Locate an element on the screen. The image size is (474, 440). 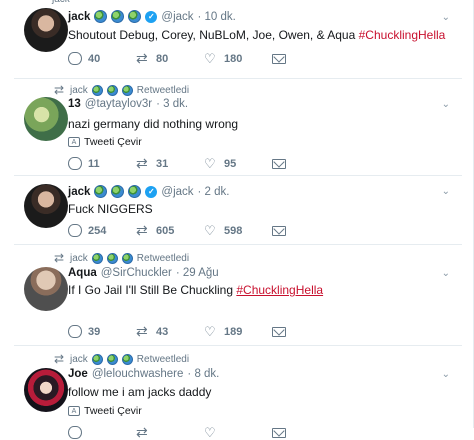
tweet-text: follow me i am jacks daddy is located at coordinates (139, 392).